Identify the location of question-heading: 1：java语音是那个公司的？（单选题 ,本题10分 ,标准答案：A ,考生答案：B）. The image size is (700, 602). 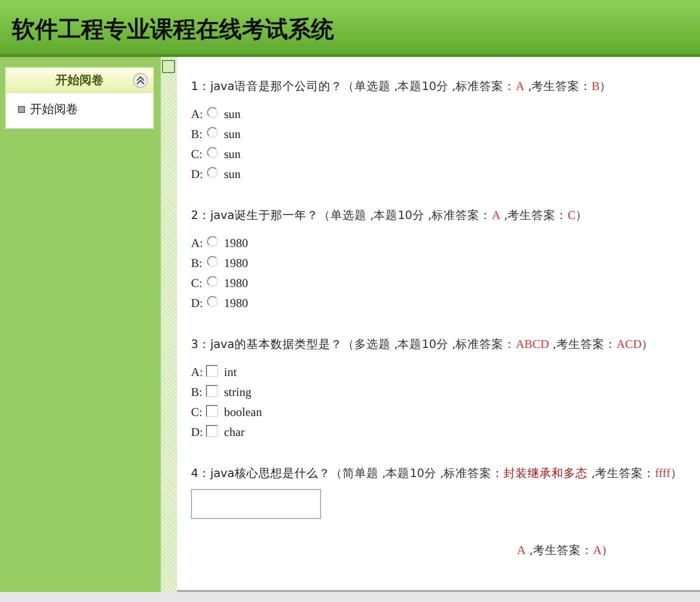
(402, 86).